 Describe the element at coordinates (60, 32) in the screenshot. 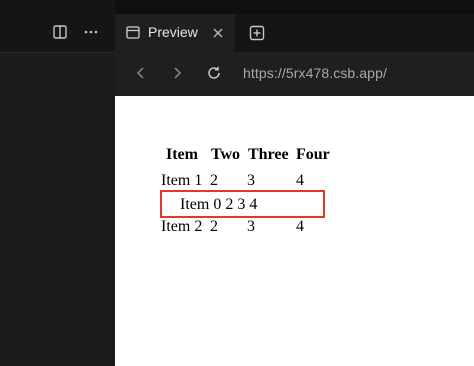

I see `split-panel-icon` at that location.